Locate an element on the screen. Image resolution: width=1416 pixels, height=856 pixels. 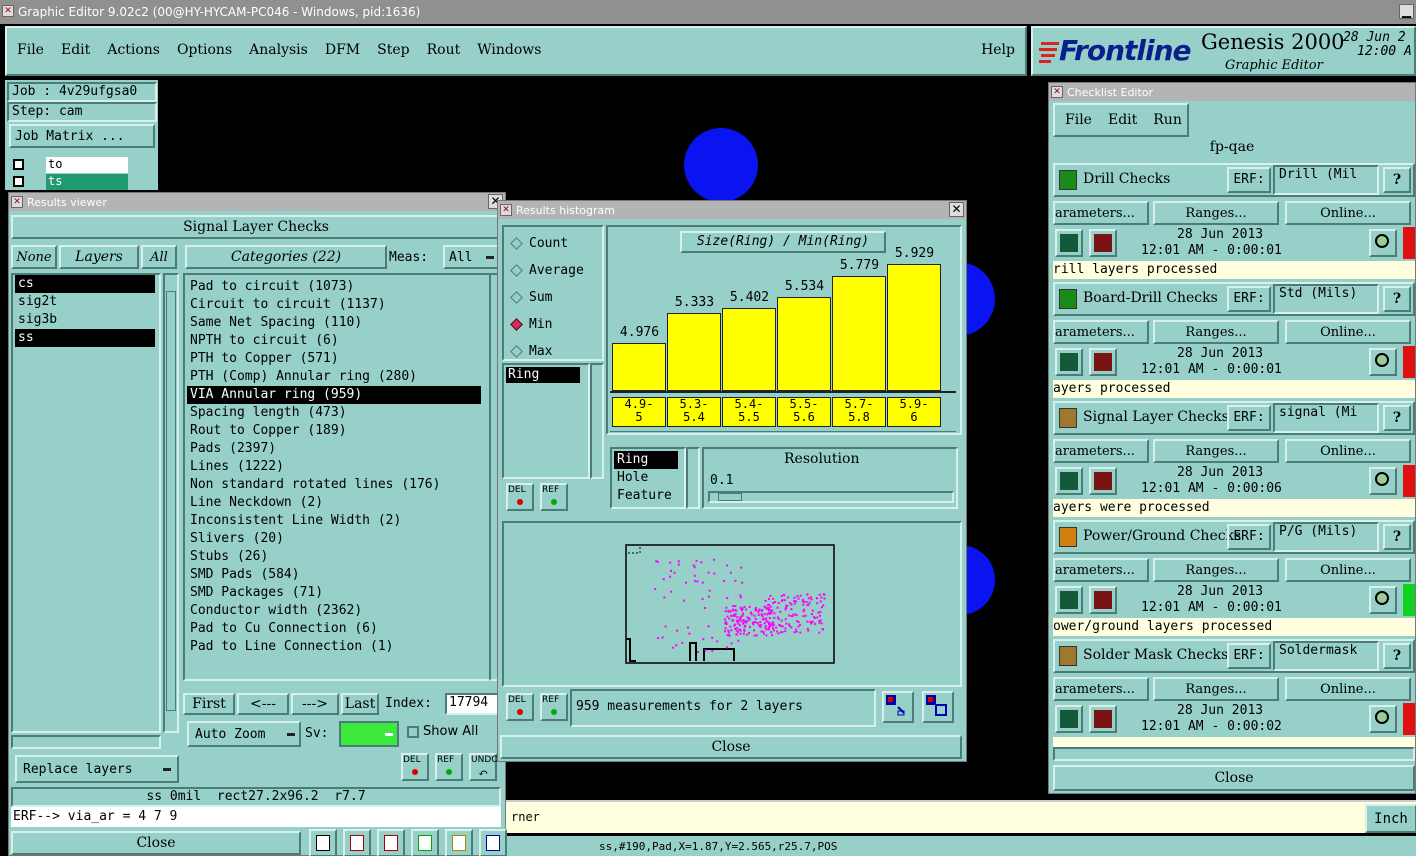
category-item: PTH to Copper (571) is located at coordinates (334, 359).